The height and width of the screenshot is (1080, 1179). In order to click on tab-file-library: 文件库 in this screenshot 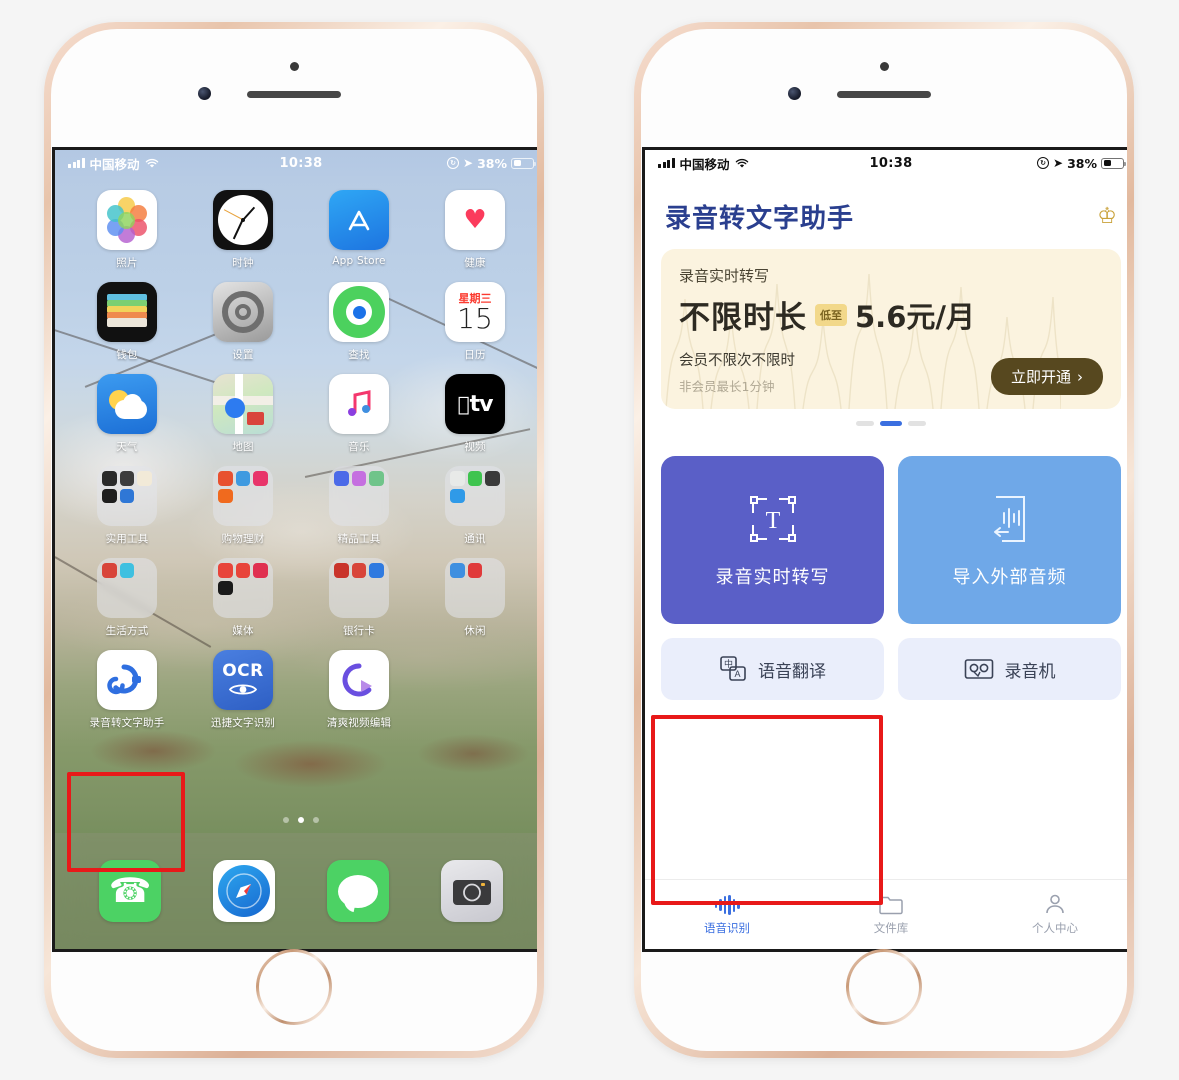, I will do `click(891, 914)`.